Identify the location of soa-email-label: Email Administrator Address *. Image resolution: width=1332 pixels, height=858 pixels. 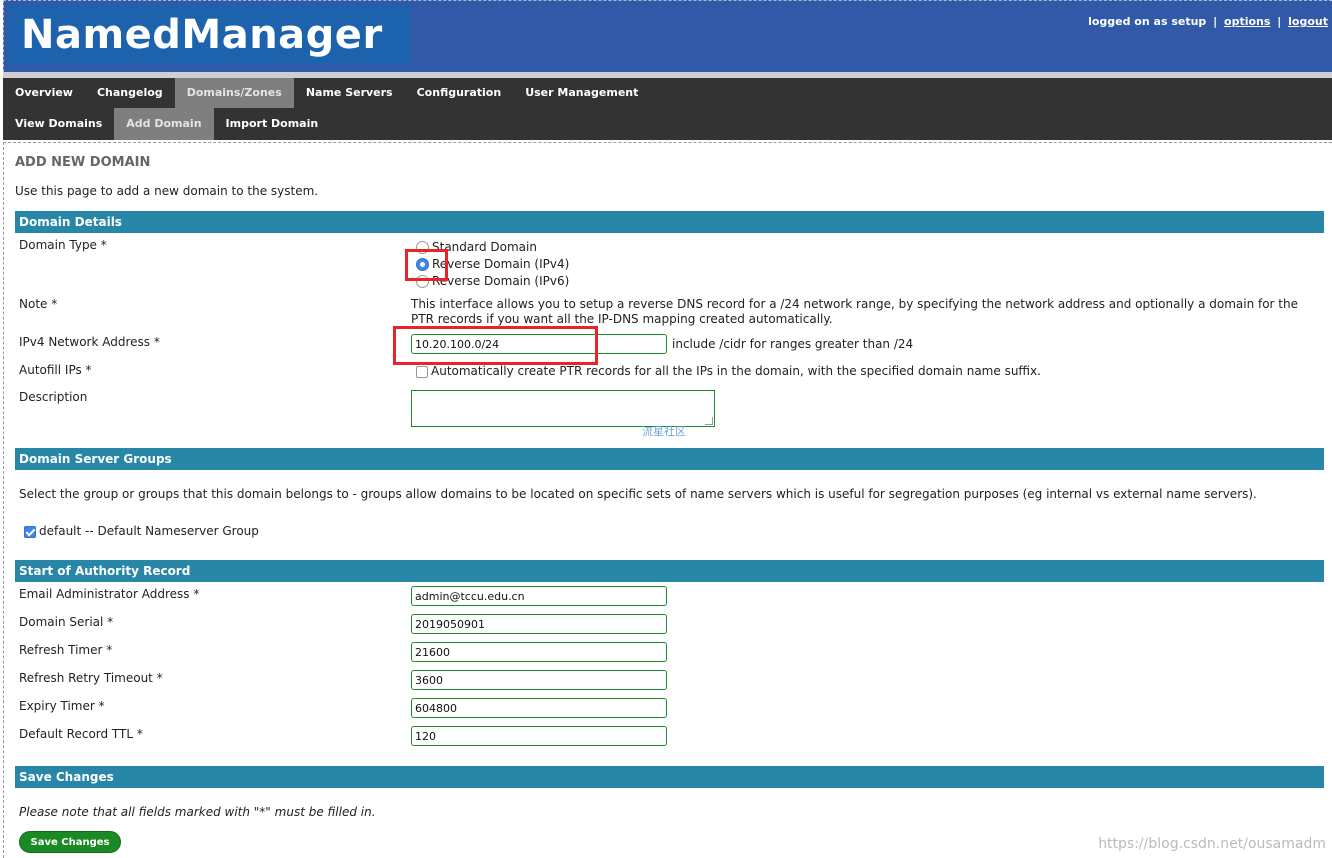
(109, 594).